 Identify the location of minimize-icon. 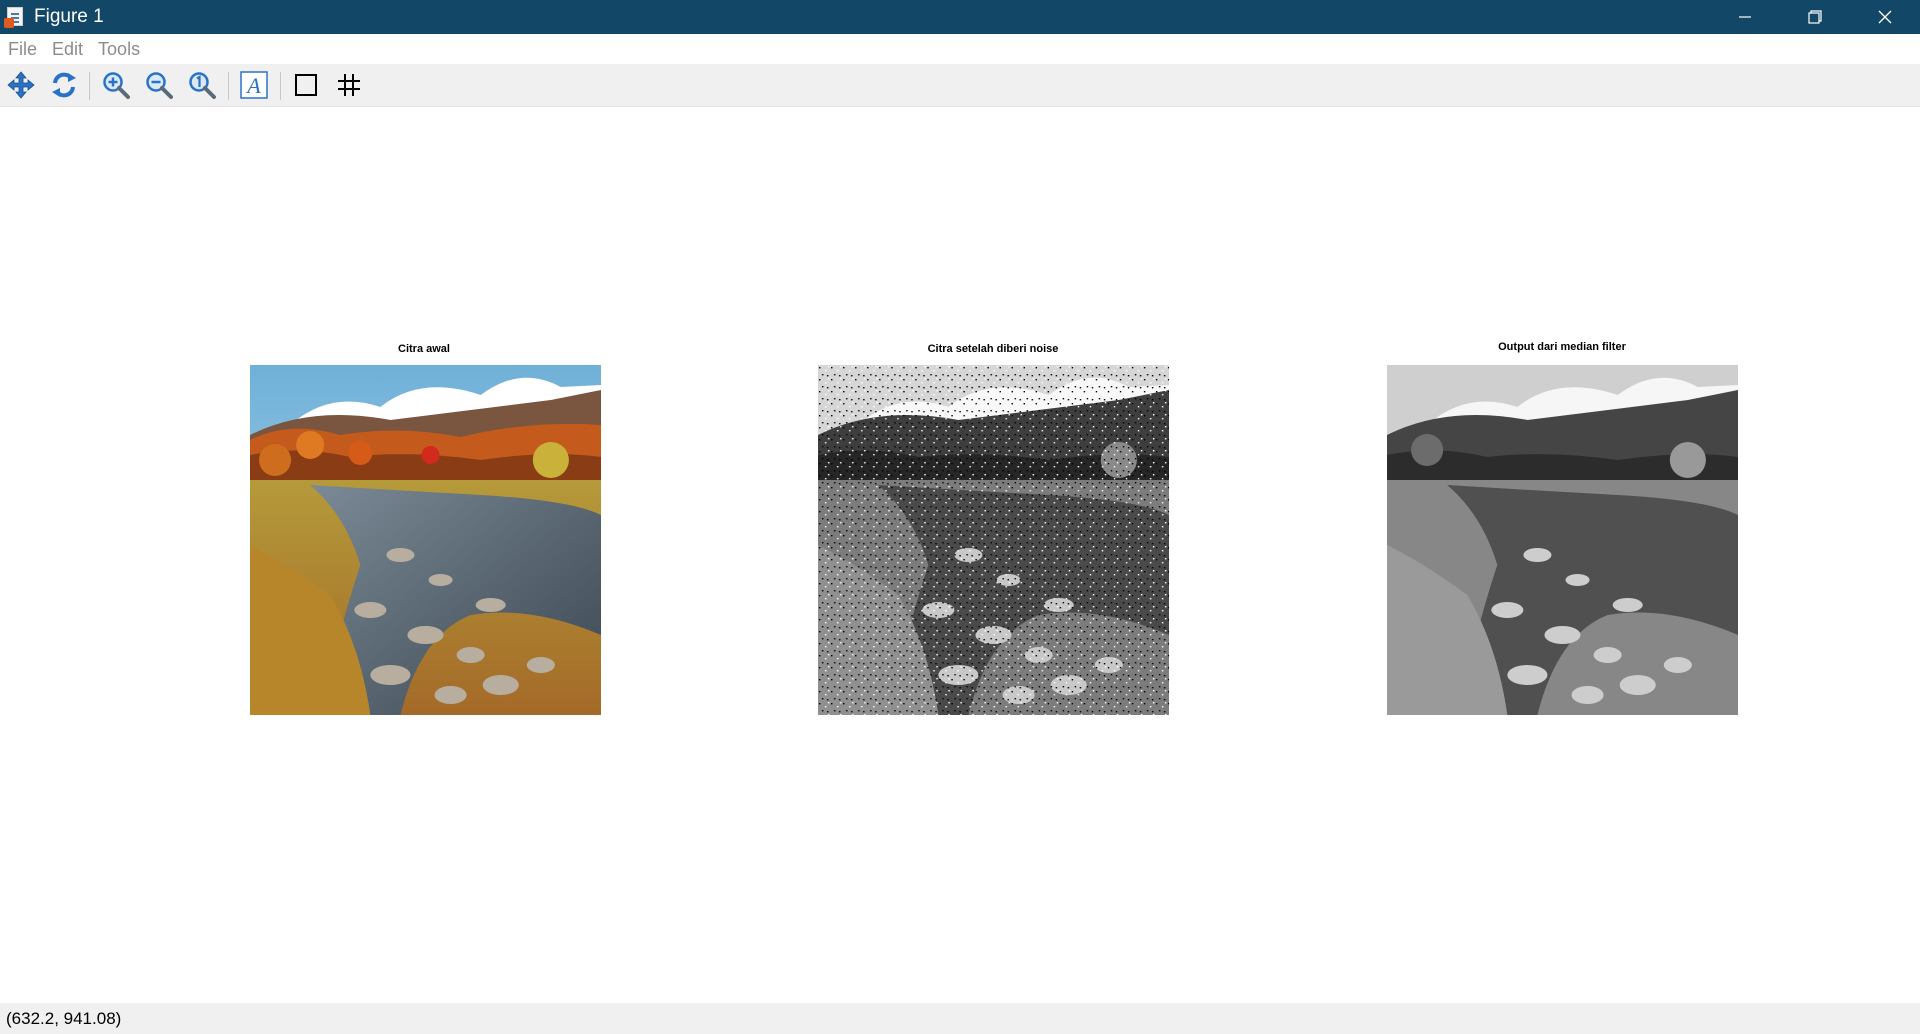
(1745, 17).